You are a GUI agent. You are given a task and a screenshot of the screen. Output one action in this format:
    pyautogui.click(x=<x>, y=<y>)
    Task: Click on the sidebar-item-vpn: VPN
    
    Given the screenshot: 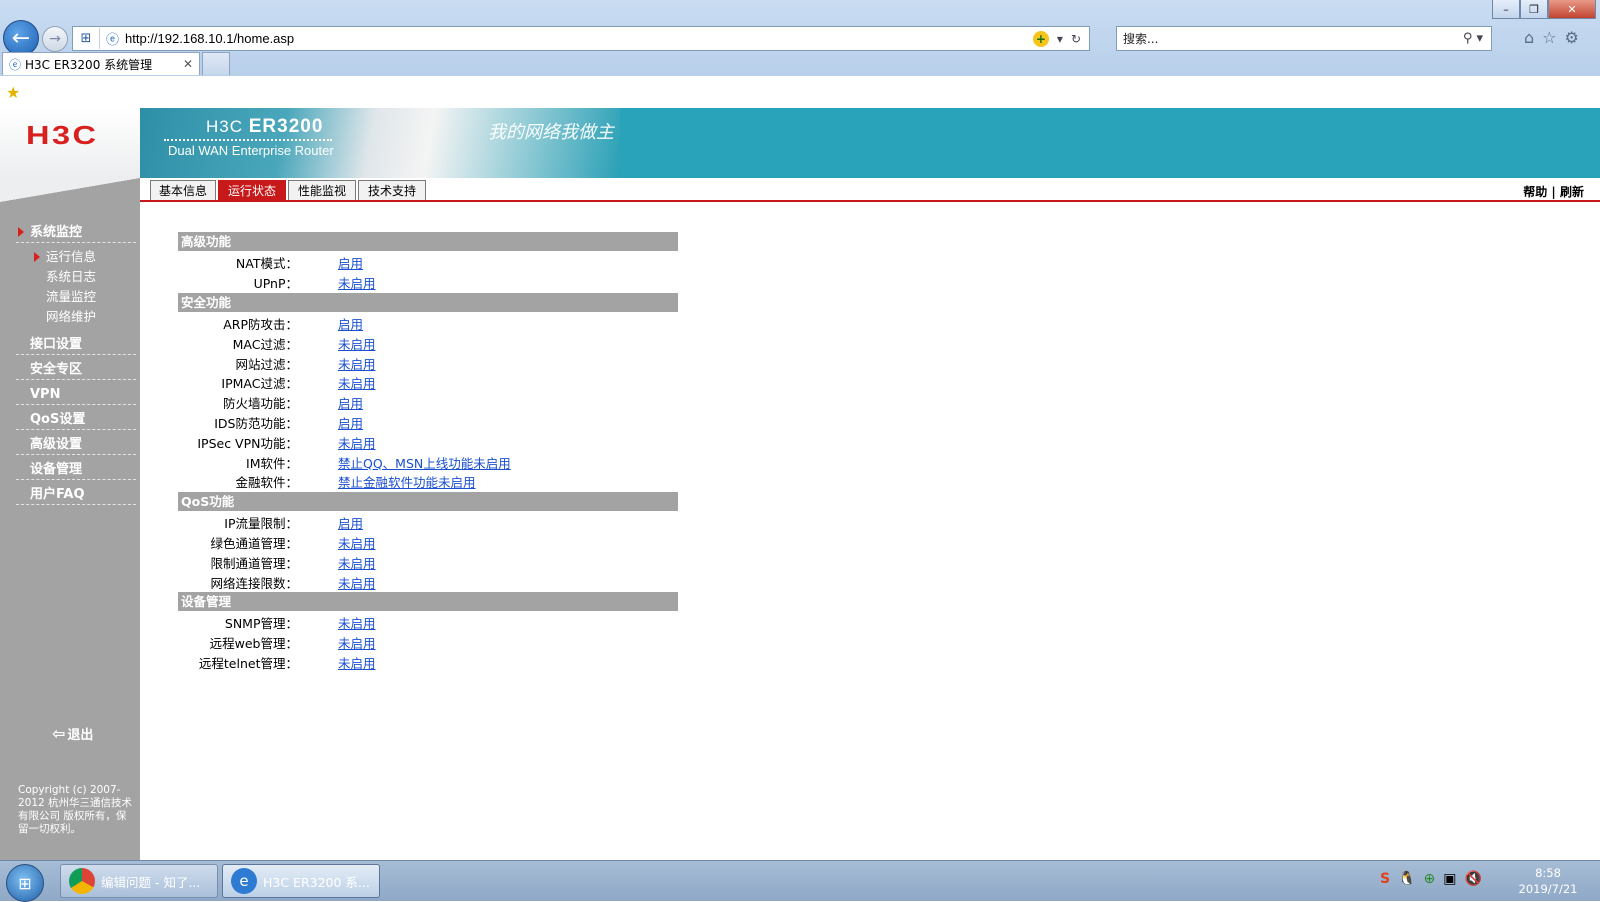 What is the action you would take?
    pyautogui.click(x=76, y=393)
    